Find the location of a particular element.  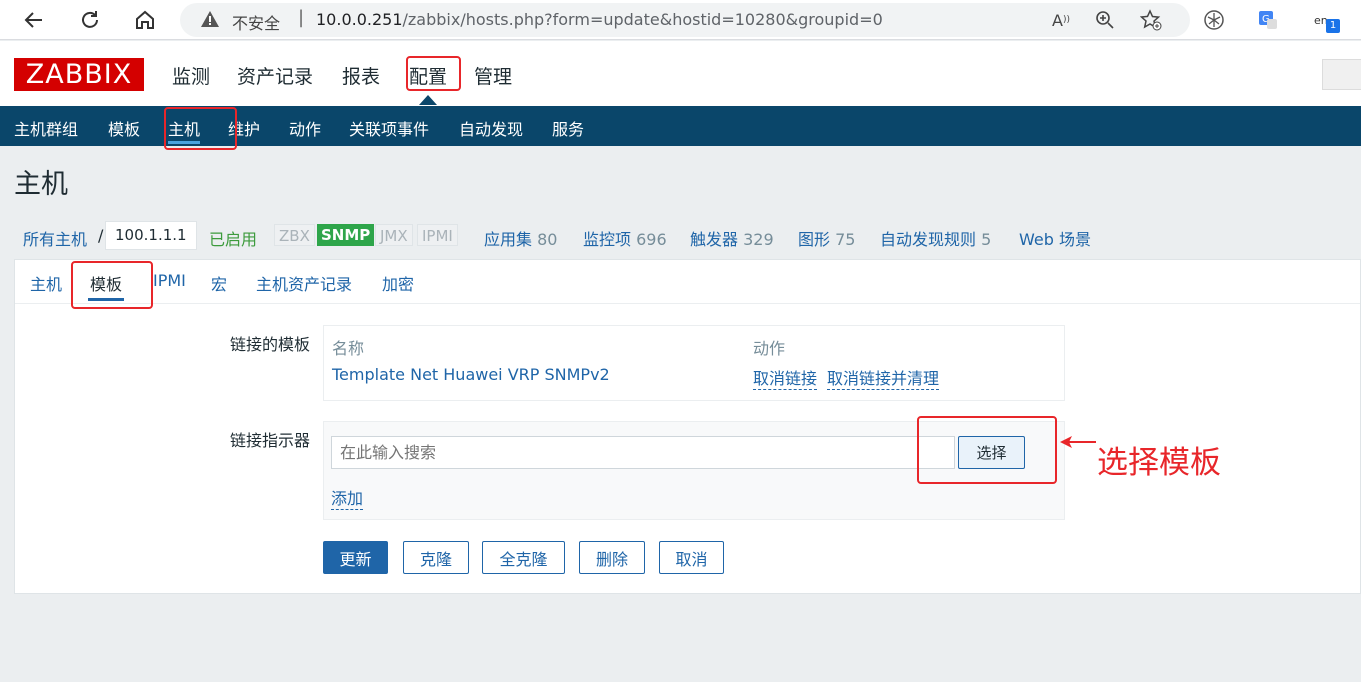

annotation-arrow-icon is located at coordinates (1078, 442).